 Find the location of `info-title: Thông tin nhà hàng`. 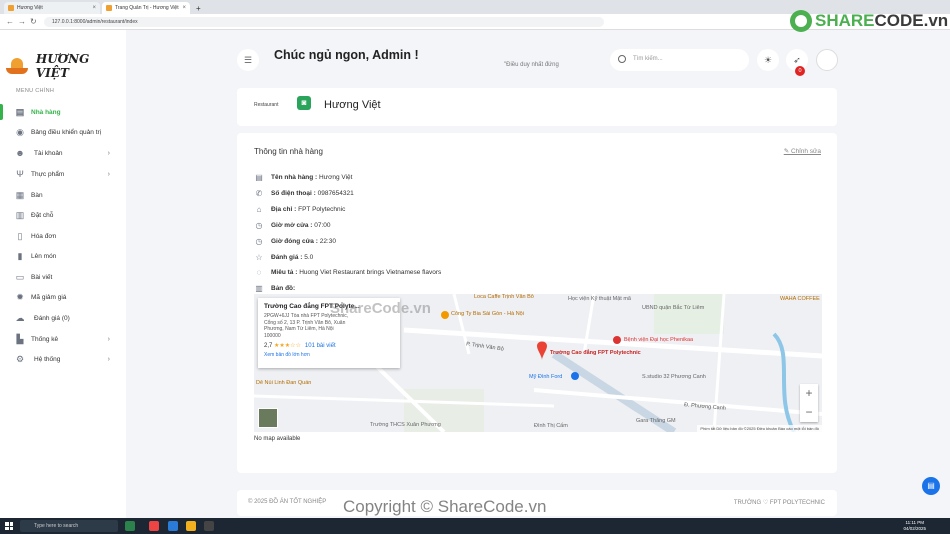

info-title: Thông tin nhà hàng is located at coordinates (288, 151).